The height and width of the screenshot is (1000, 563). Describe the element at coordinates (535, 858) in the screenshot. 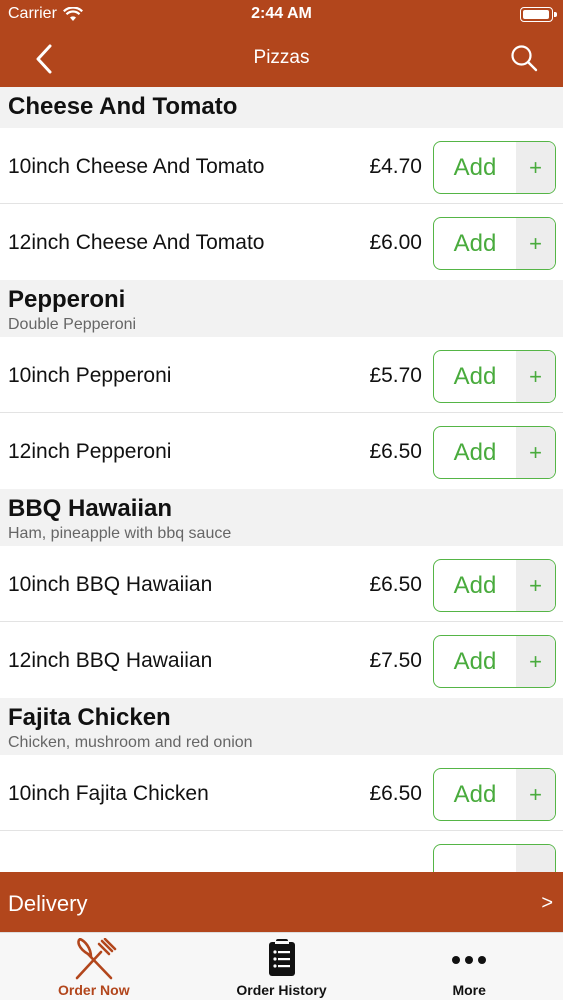

I see `plus-icon` at that location.